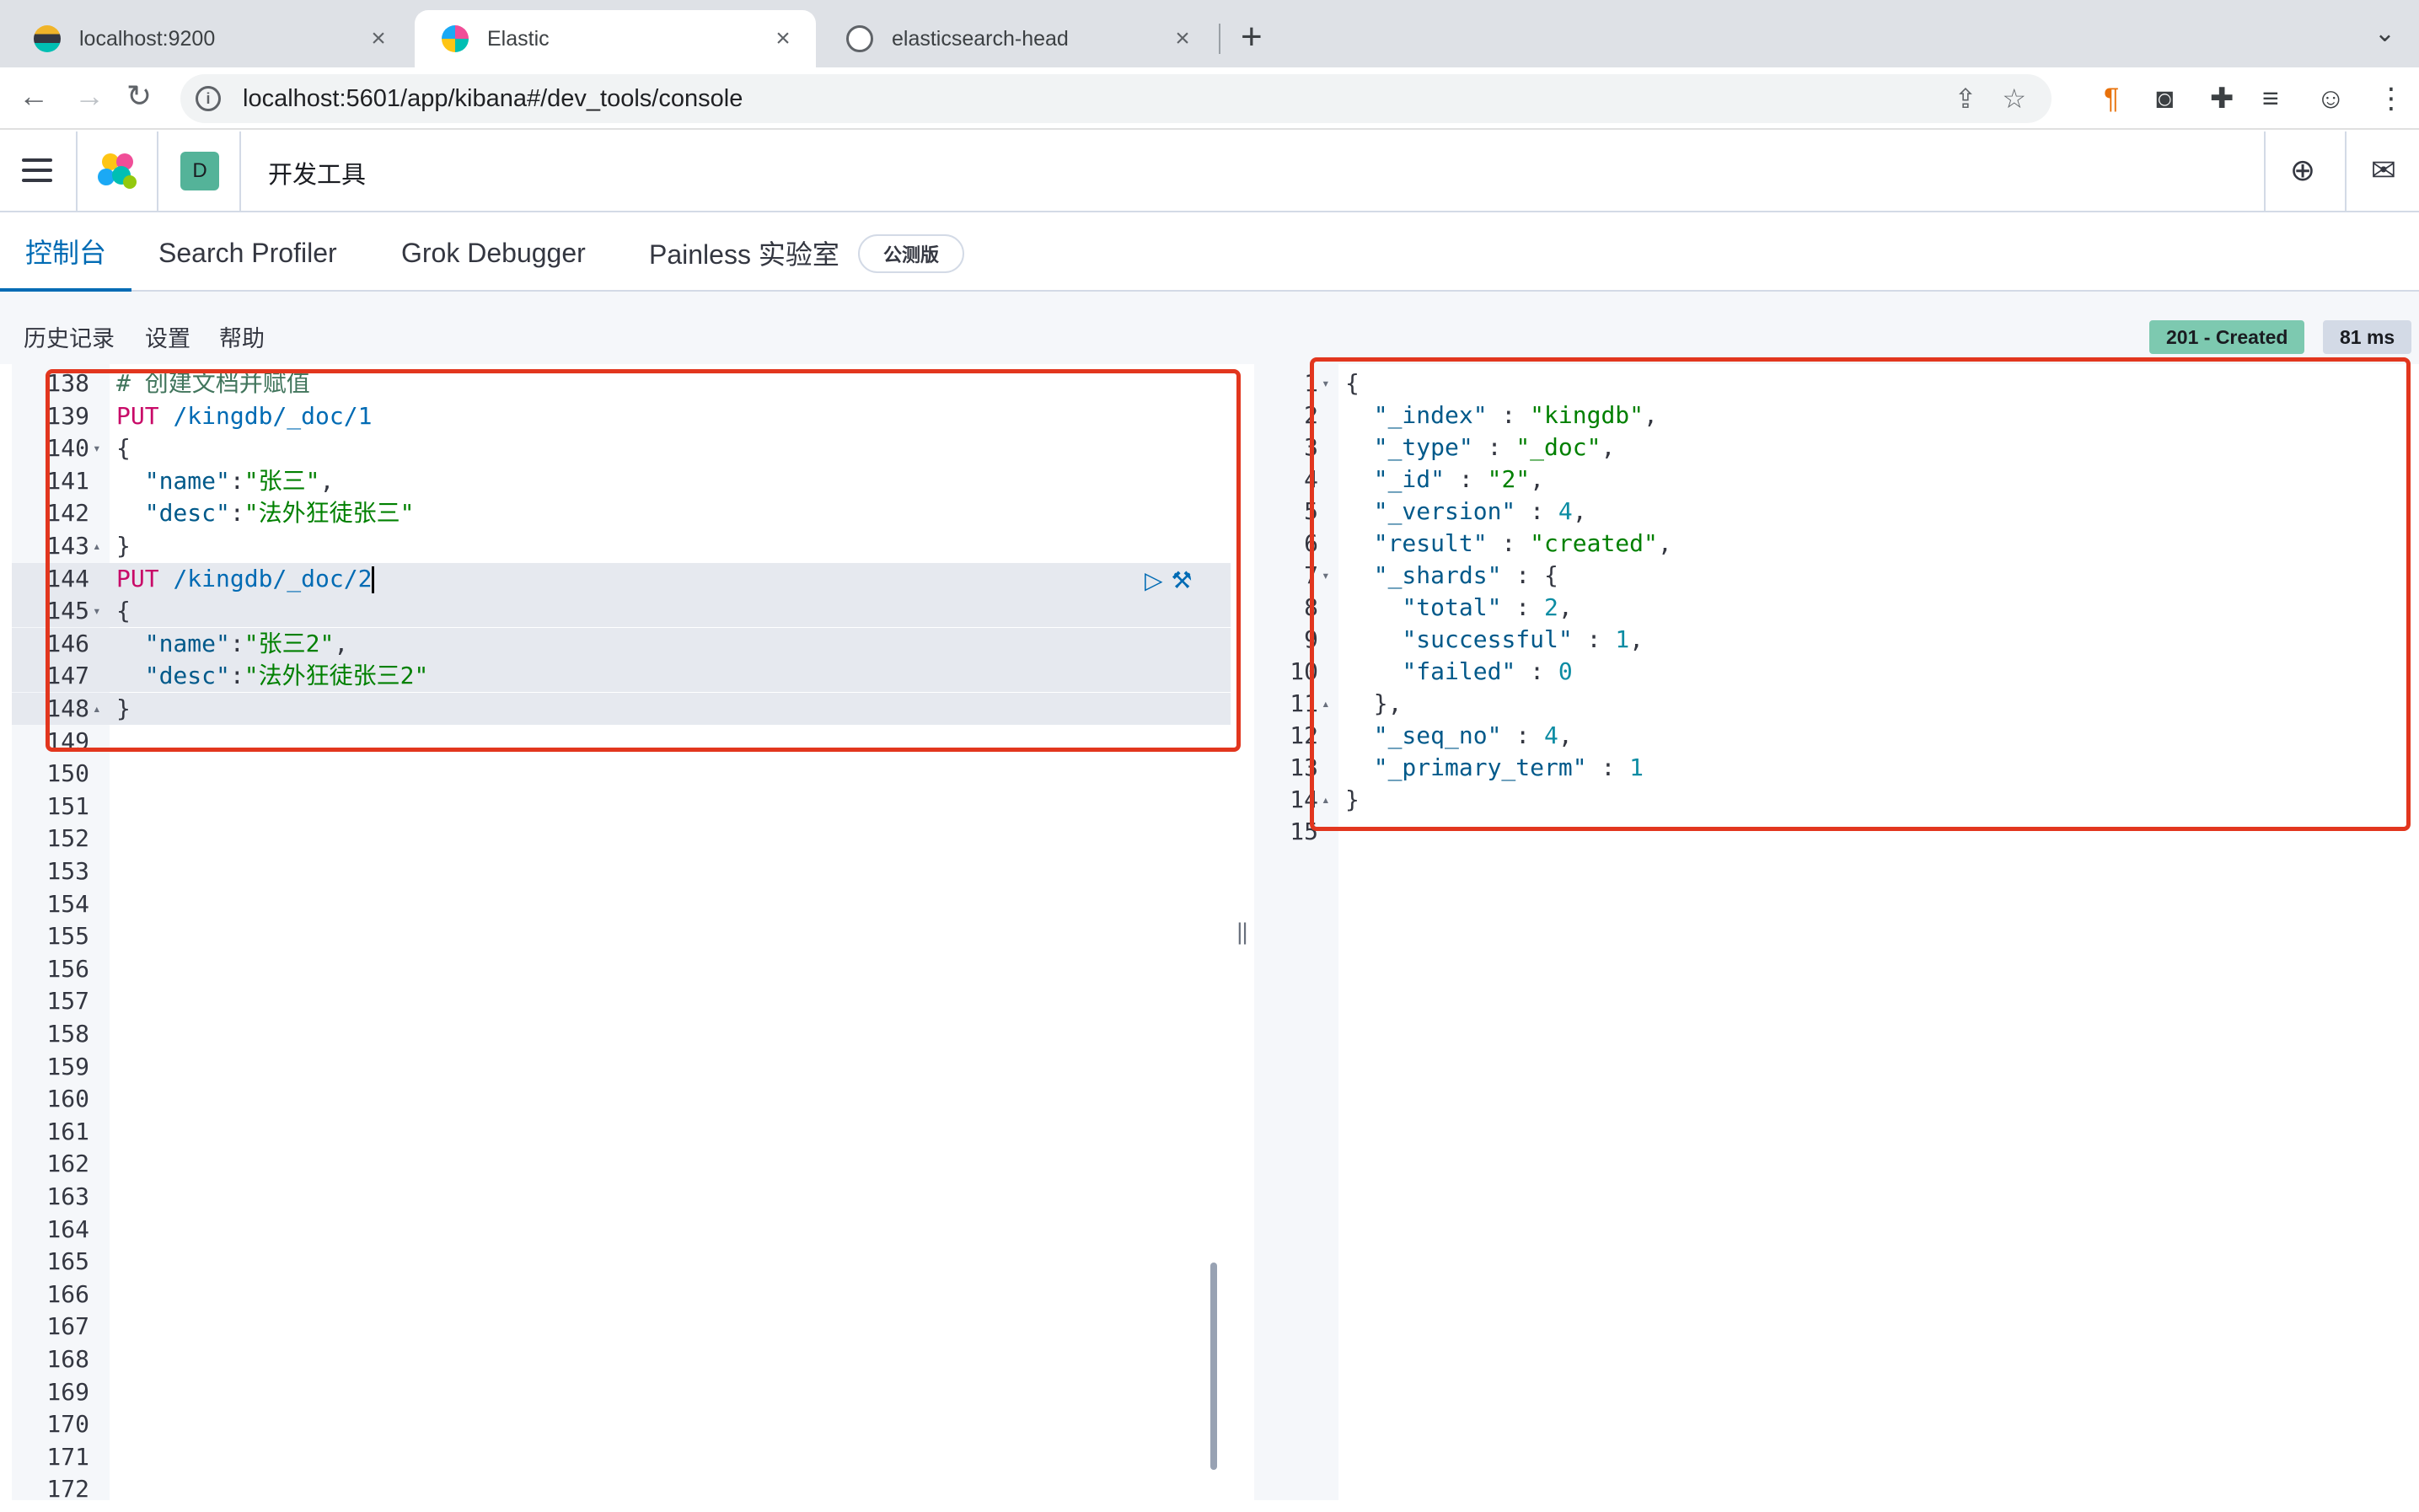 The width and height of the screenshot is (2419, 1512). I want to click on puzzle-extensions-icon: ✚, so click(2222, 99).